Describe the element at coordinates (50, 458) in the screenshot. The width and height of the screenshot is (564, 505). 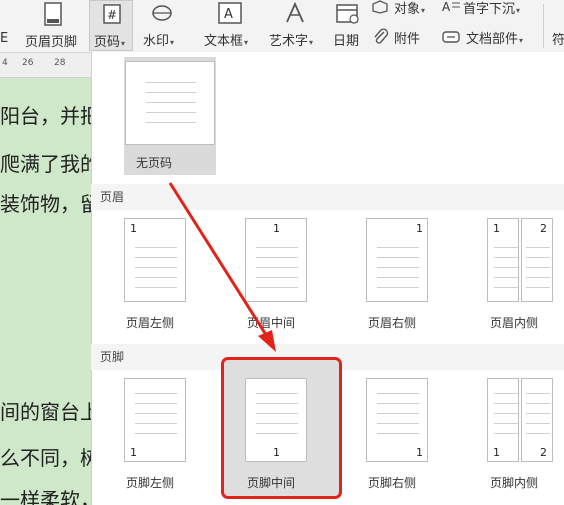
I see `doc-text-line: 么不同，树` at that location.